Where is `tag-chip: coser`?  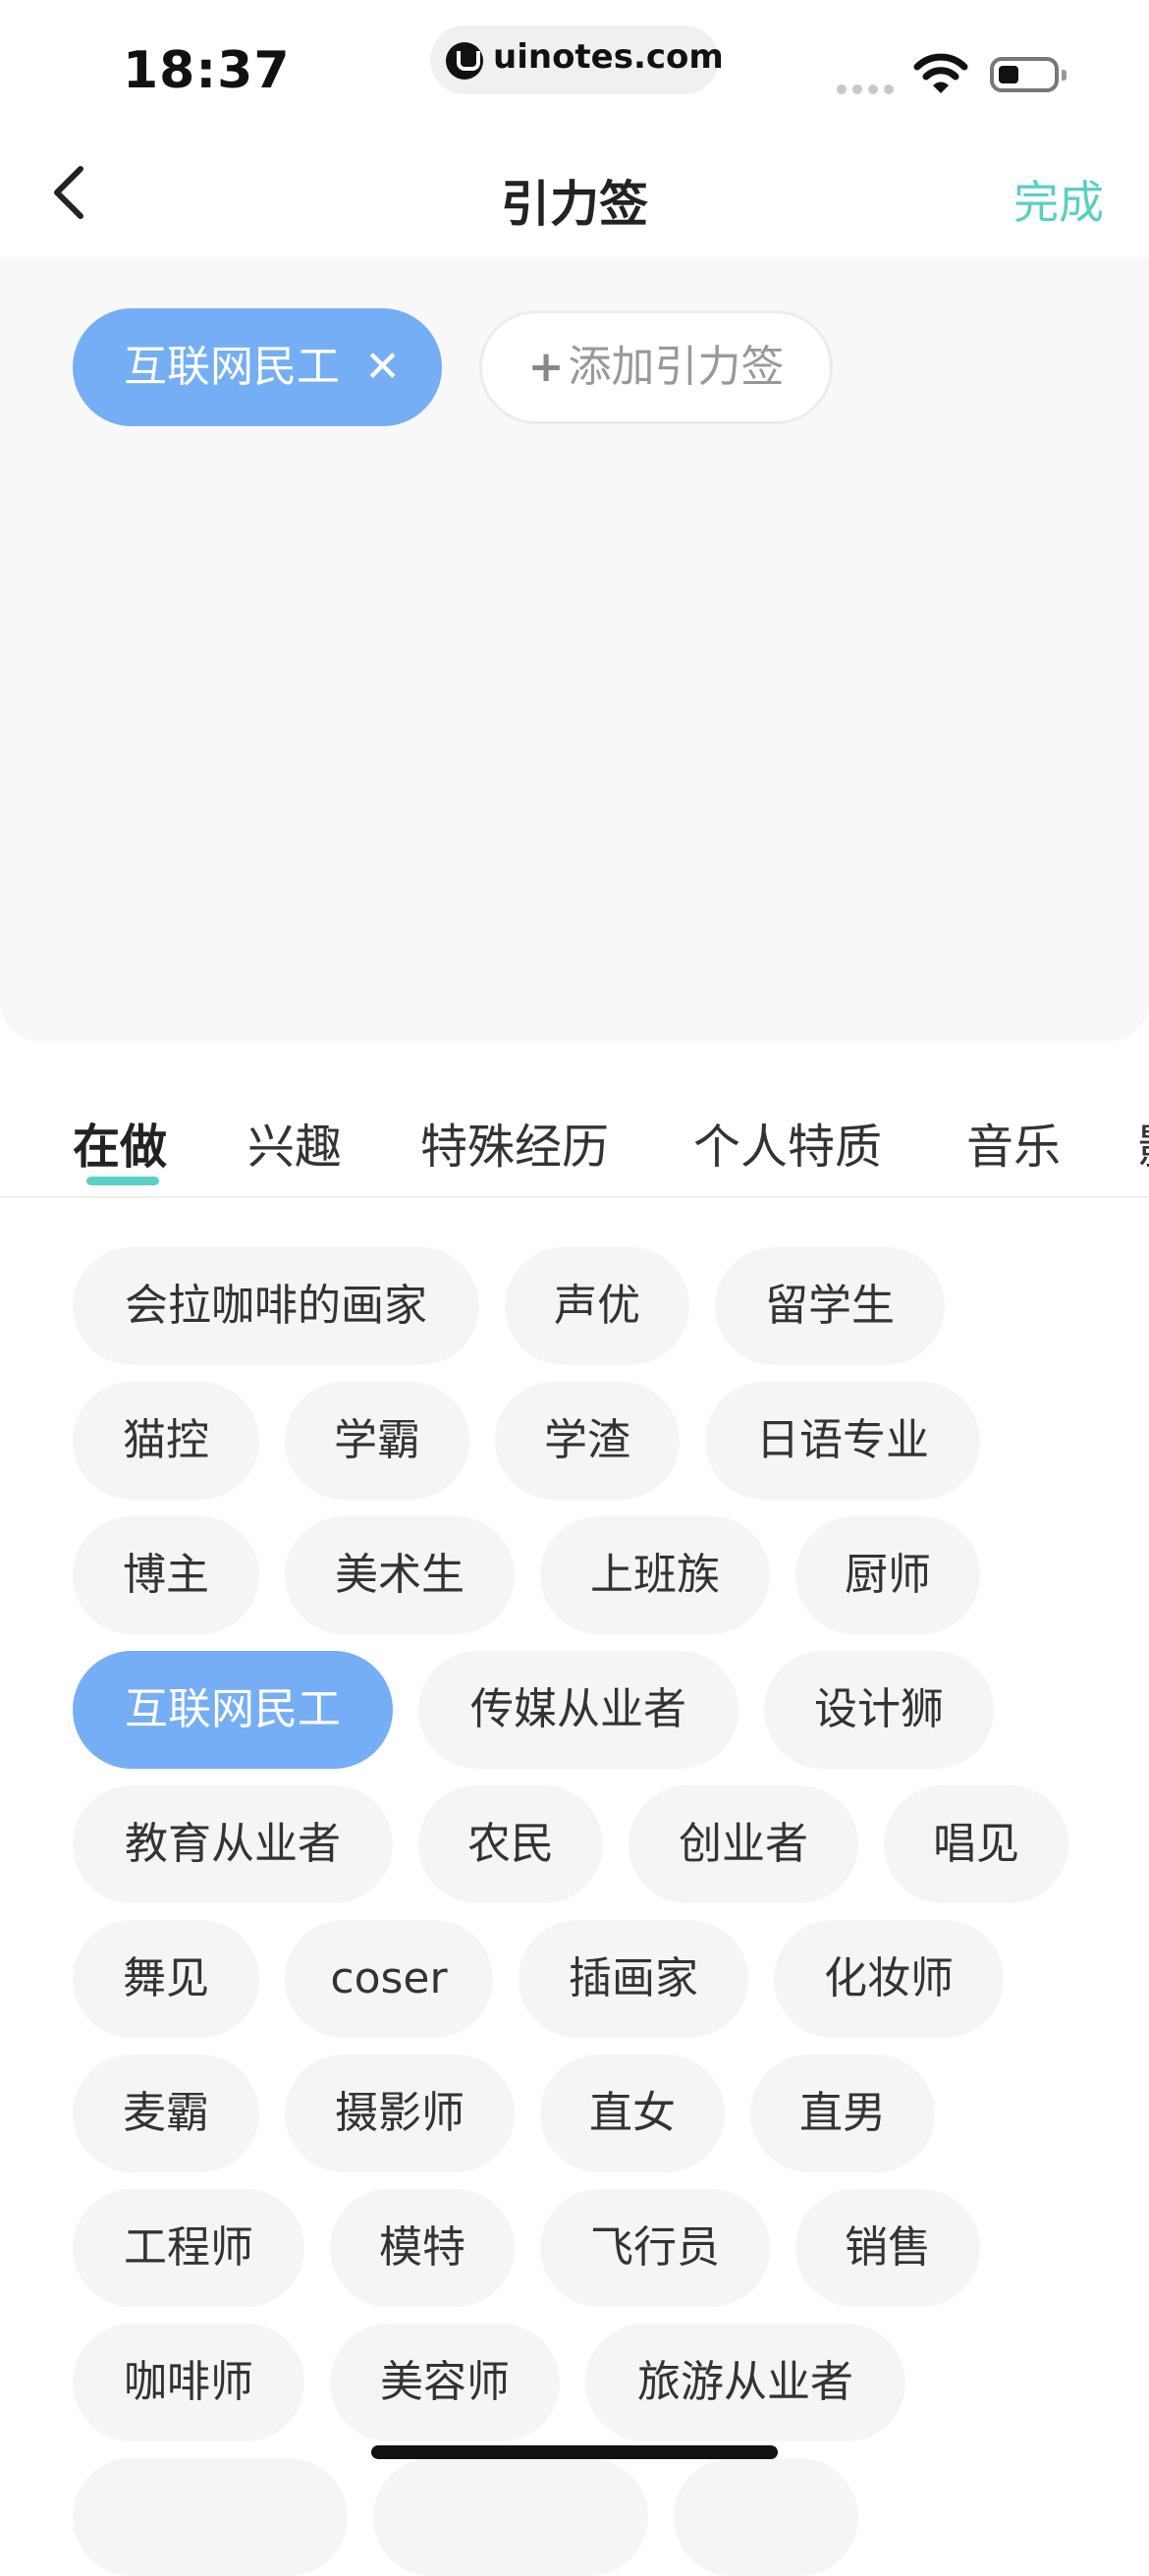
tag-chip: coser is located at coordinates (389, 1979).